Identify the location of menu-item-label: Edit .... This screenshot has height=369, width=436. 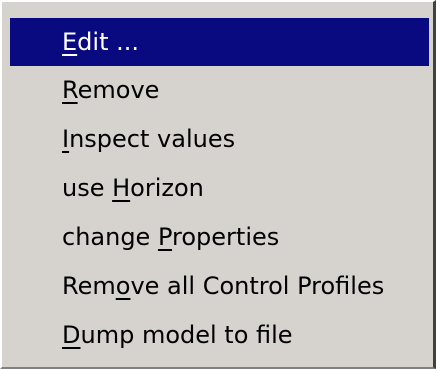
(100, 42).